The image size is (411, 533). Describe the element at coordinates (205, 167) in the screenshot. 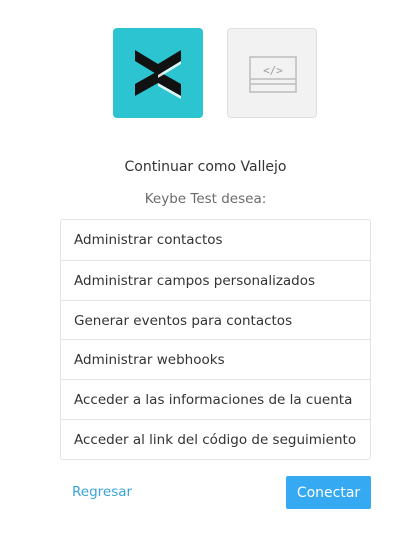

I see `continue-as-title: Continuar como Vallejo` at that location.